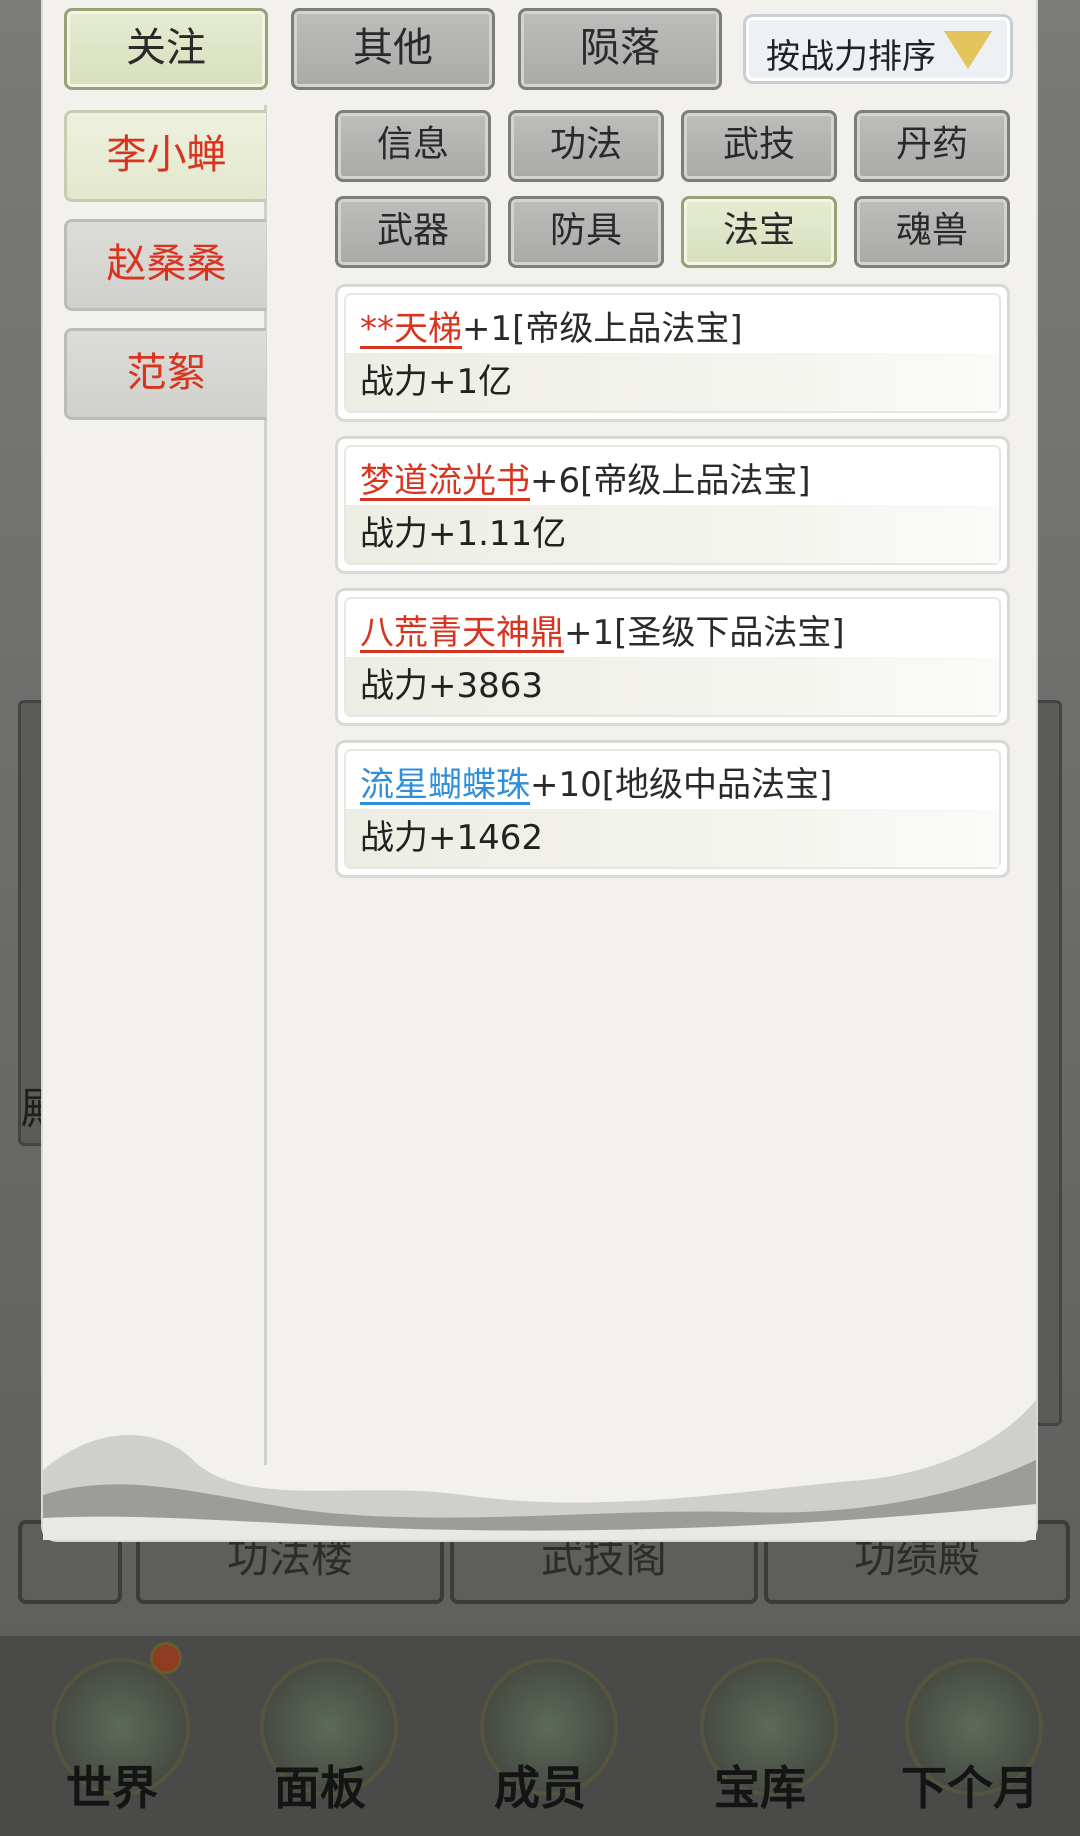 The height and width of the screenshot is (1836, 1080). I want to click on item-grade: +1[帝级上品法宝], so click(602, 329).